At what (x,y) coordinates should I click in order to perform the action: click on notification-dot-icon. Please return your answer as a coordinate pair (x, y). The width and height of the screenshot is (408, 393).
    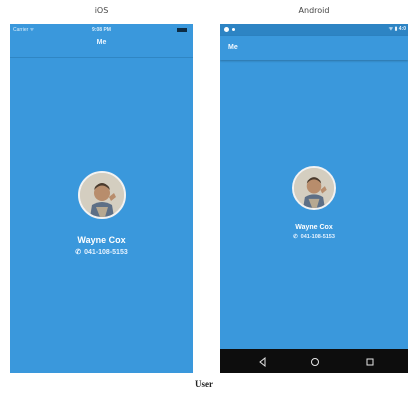
    Looking at the image, I should click on (233, 29).